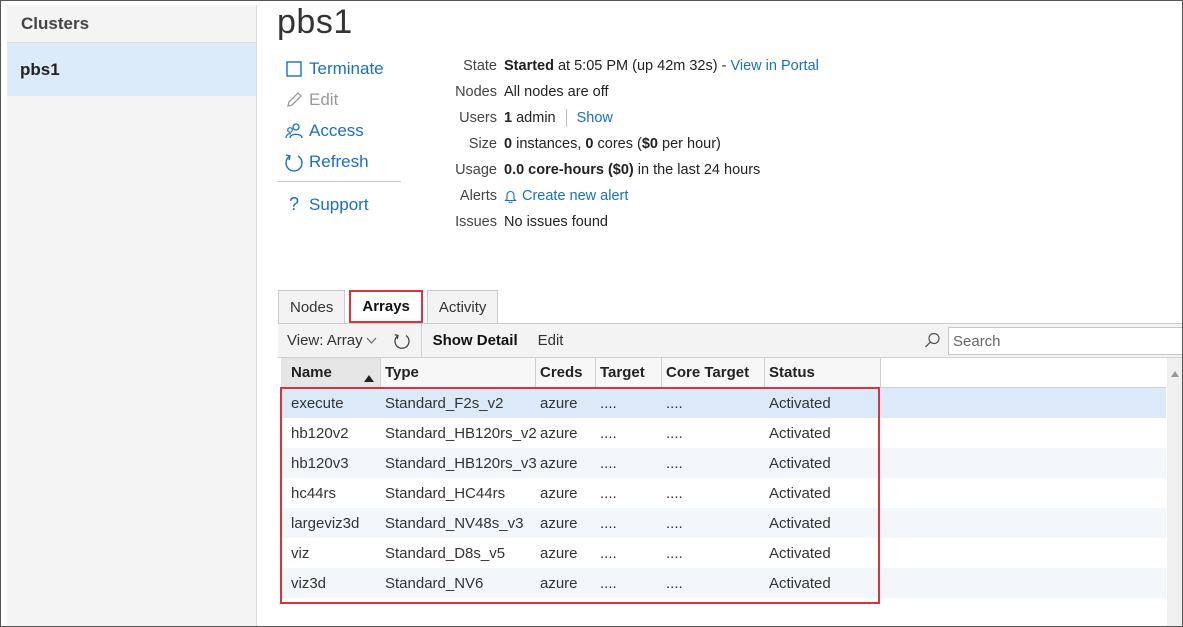 This screenshot has height=627, width=1183. I want to click on size-label: Size, so click(482, 144).